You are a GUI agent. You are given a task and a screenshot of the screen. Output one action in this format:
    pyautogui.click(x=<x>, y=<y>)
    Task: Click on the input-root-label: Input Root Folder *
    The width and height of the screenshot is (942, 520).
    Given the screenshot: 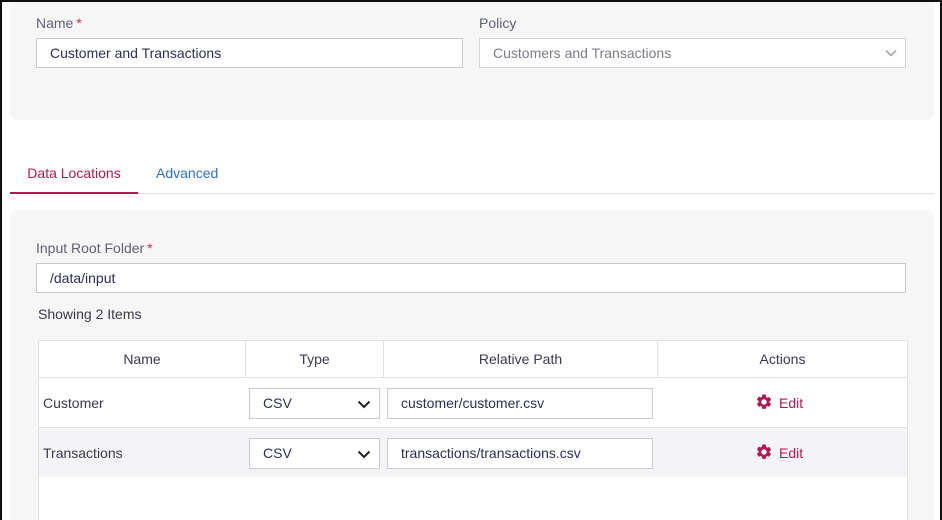 What is the action you would take?
    pyautogui.click(x=94, y=248)
    